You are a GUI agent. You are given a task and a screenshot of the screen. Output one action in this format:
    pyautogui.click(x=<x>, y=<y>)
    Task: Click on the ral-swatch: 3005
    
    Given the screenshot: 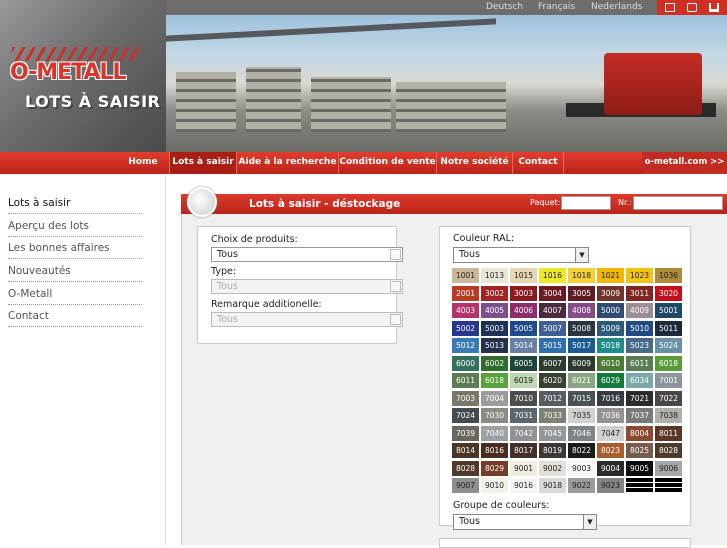 What is the action you would take?
    pyautogui.click(x=581, y=293)
    